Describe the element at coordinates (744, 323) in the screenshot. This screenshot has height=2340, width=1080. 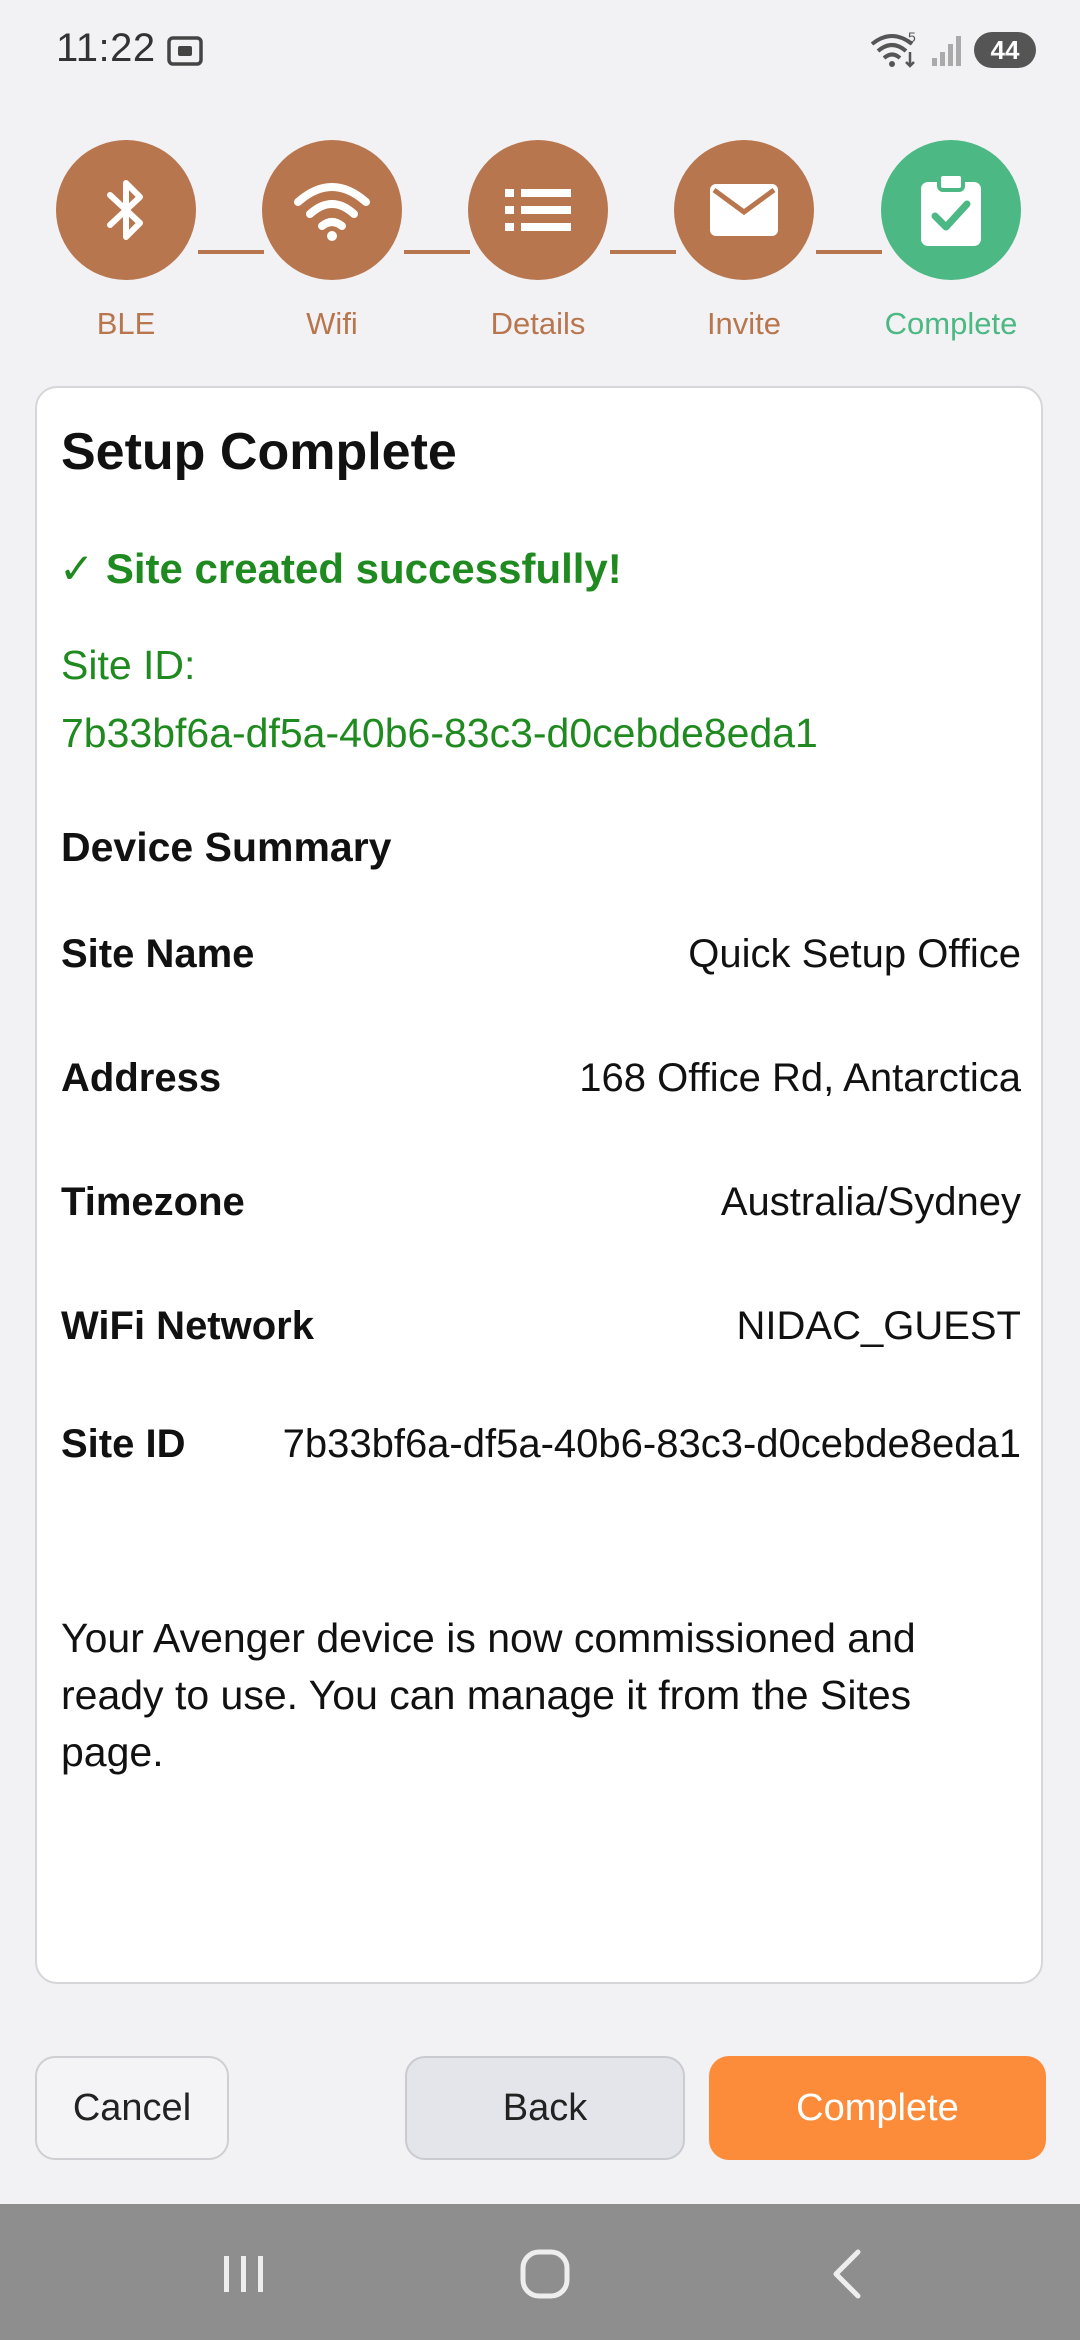
I see `step-invite-label: Invite` at that location.